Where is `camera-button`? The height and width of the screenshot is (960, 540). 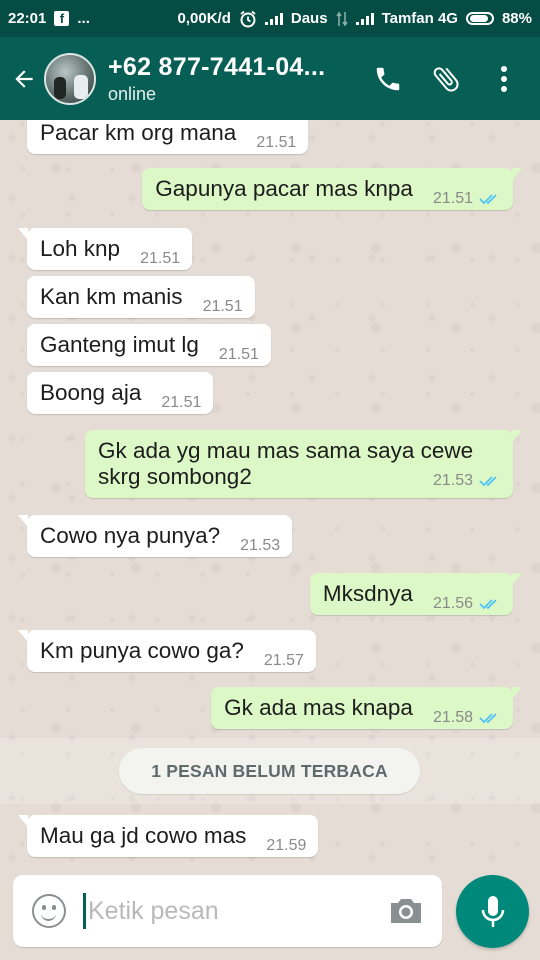
camera-button is located at coordinates (406, 911).